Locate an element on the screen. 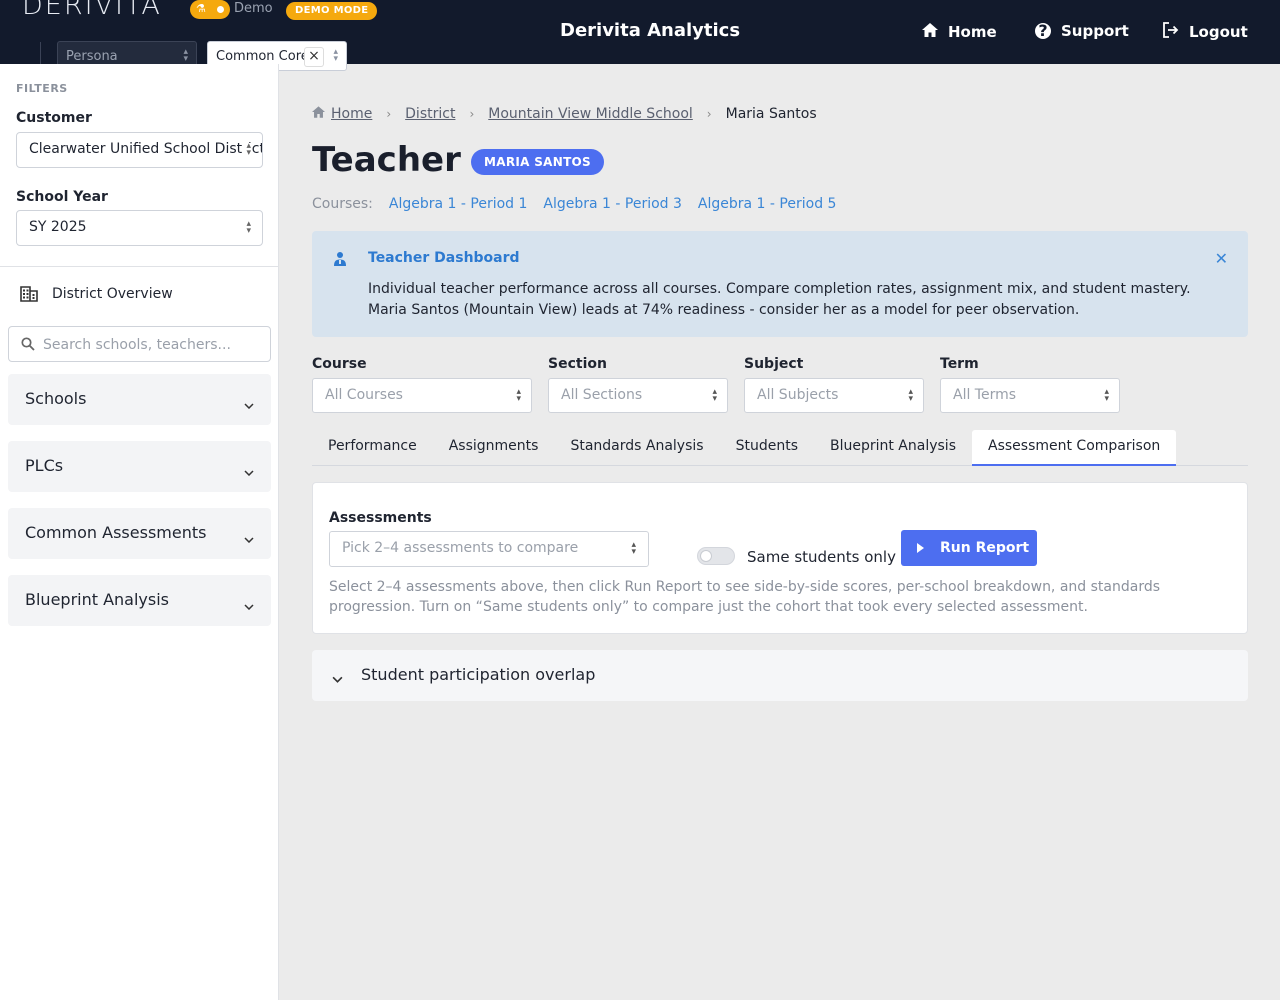  page-title: Teacher is located at coordinates (386, 160).